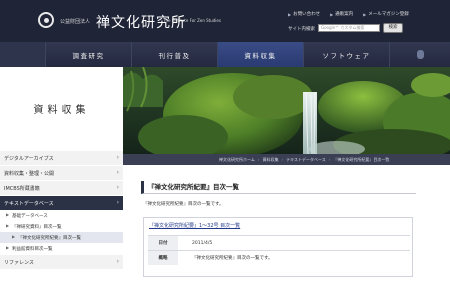 The height and width of the screenshot is (287, 450). I want to click on page-intro: 『禅文化研究所紀要』目次の一覧です。, so click(183, 204).